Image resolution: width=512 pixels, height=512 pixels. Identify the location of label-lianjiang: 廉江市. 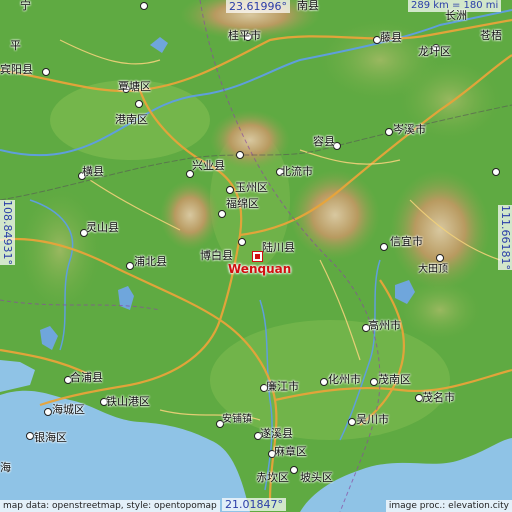
(282, 386).